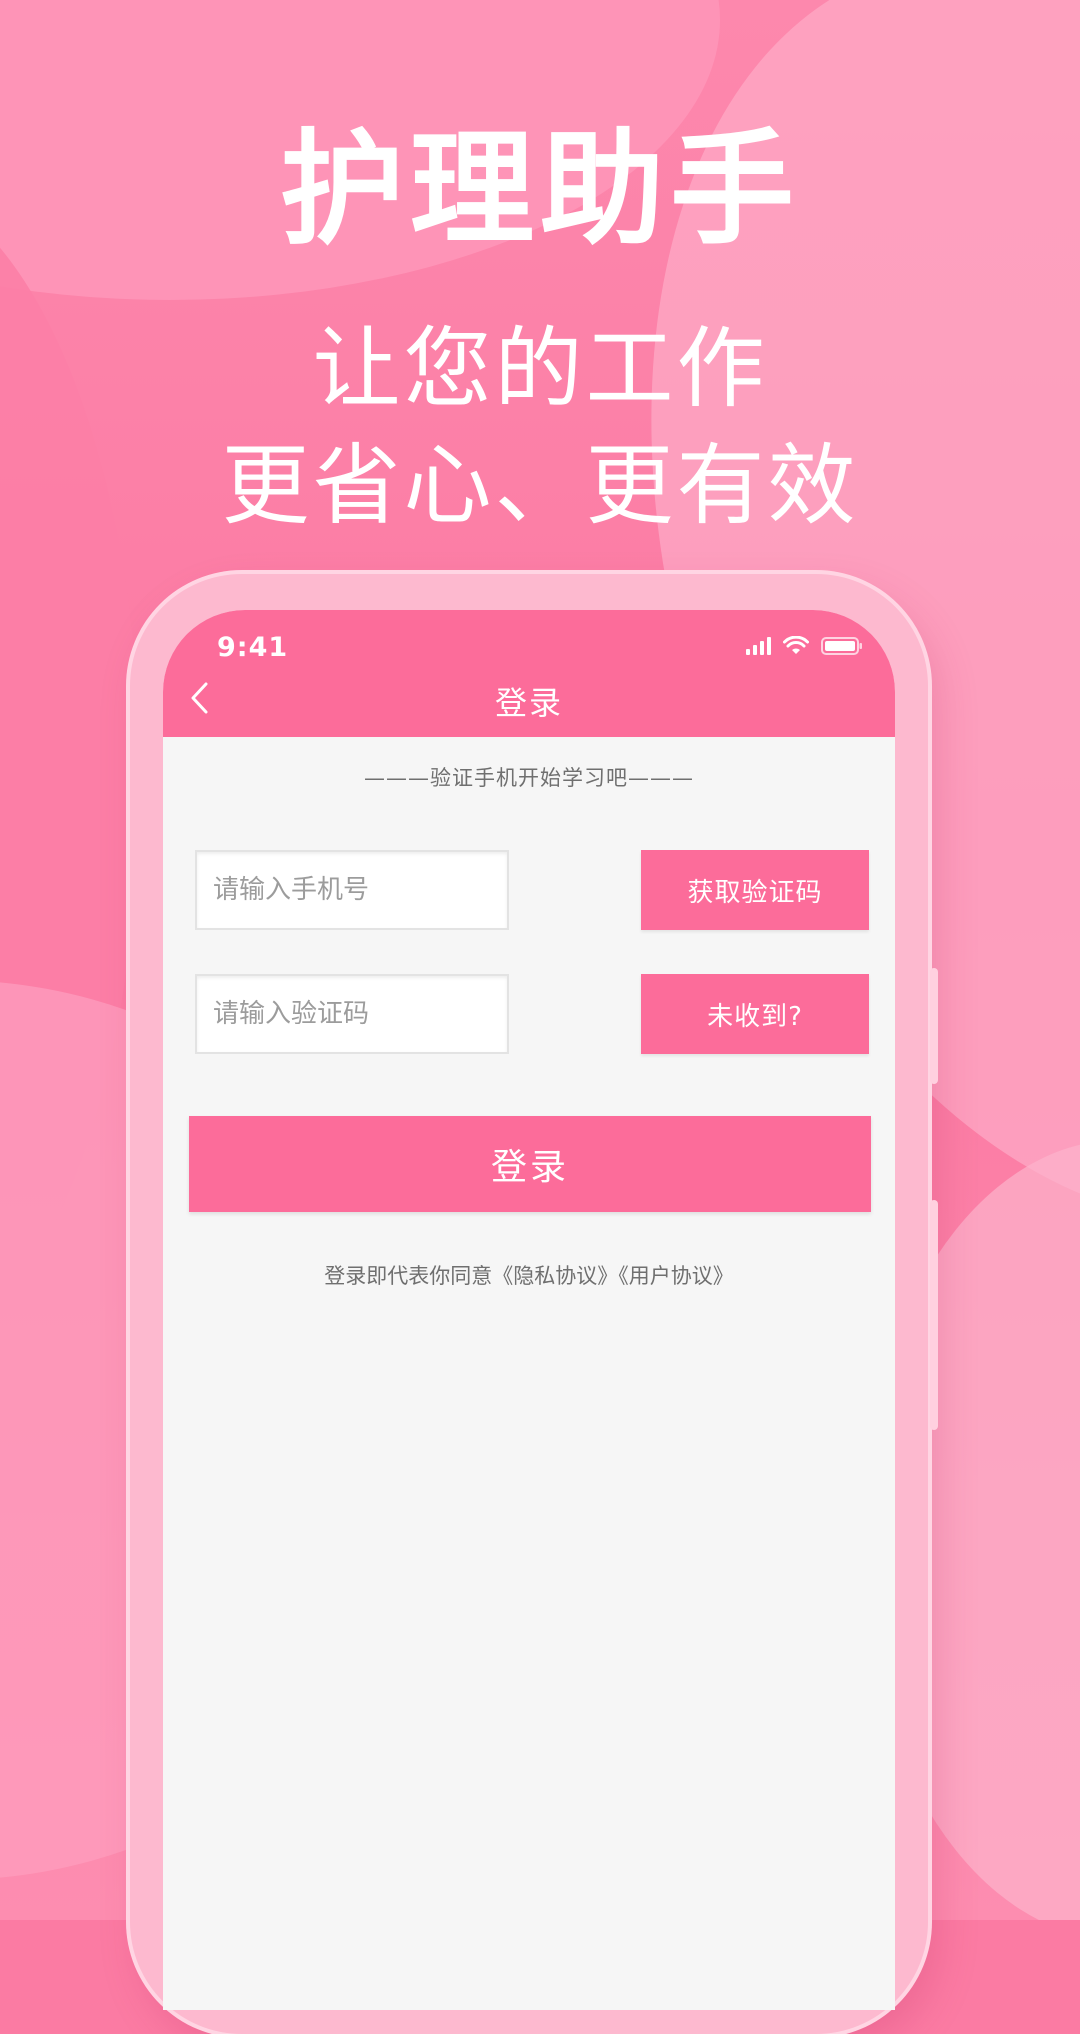  I want to click on verification-code-input, so click(352, 1014).